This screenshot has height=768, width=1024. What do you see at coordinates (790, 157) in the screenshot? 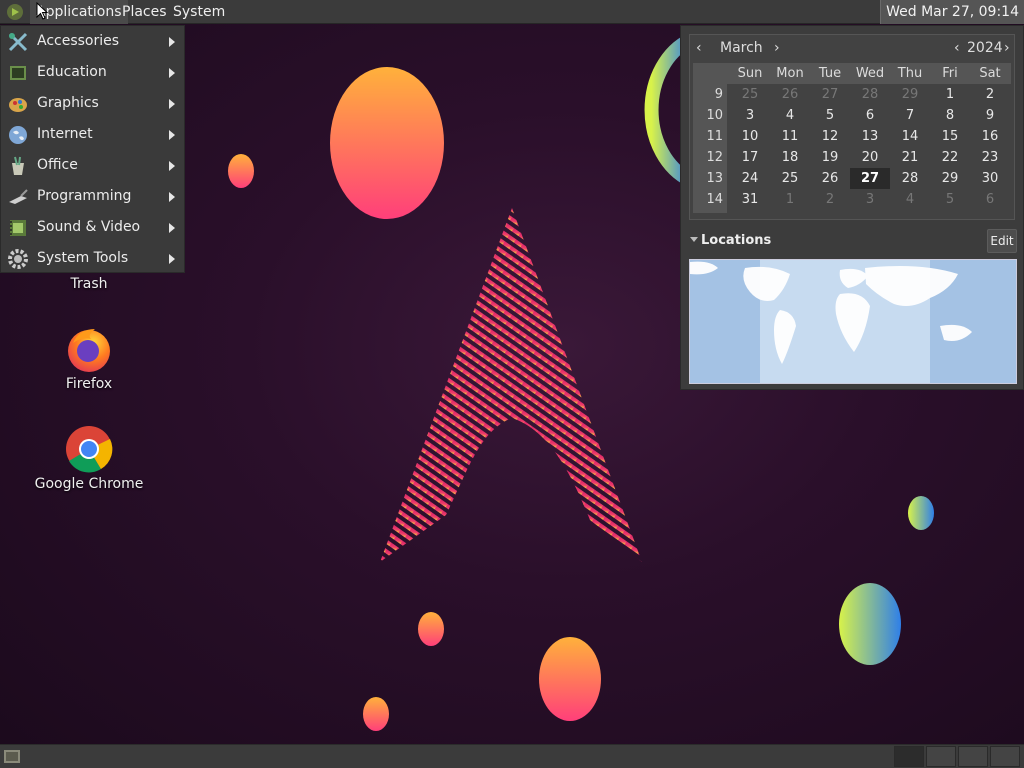
I see `calendar-day: 18` at bounding box center [790, 157].